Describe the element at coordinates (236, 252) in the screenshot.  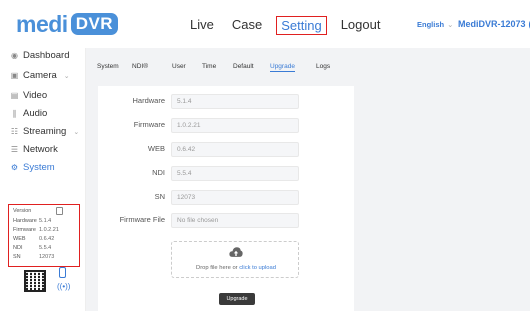
I see `cloud-upload-icon` at that location.